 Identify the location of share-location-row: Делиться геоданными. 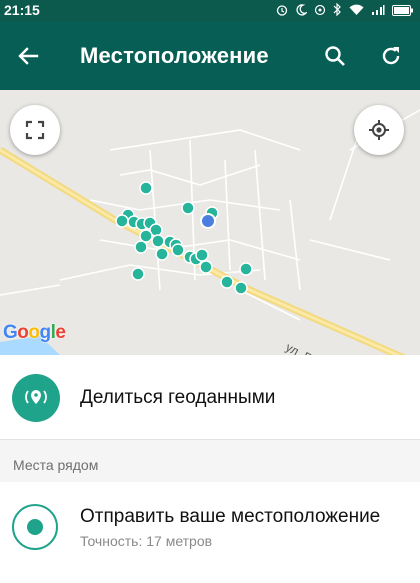
(210, 397).